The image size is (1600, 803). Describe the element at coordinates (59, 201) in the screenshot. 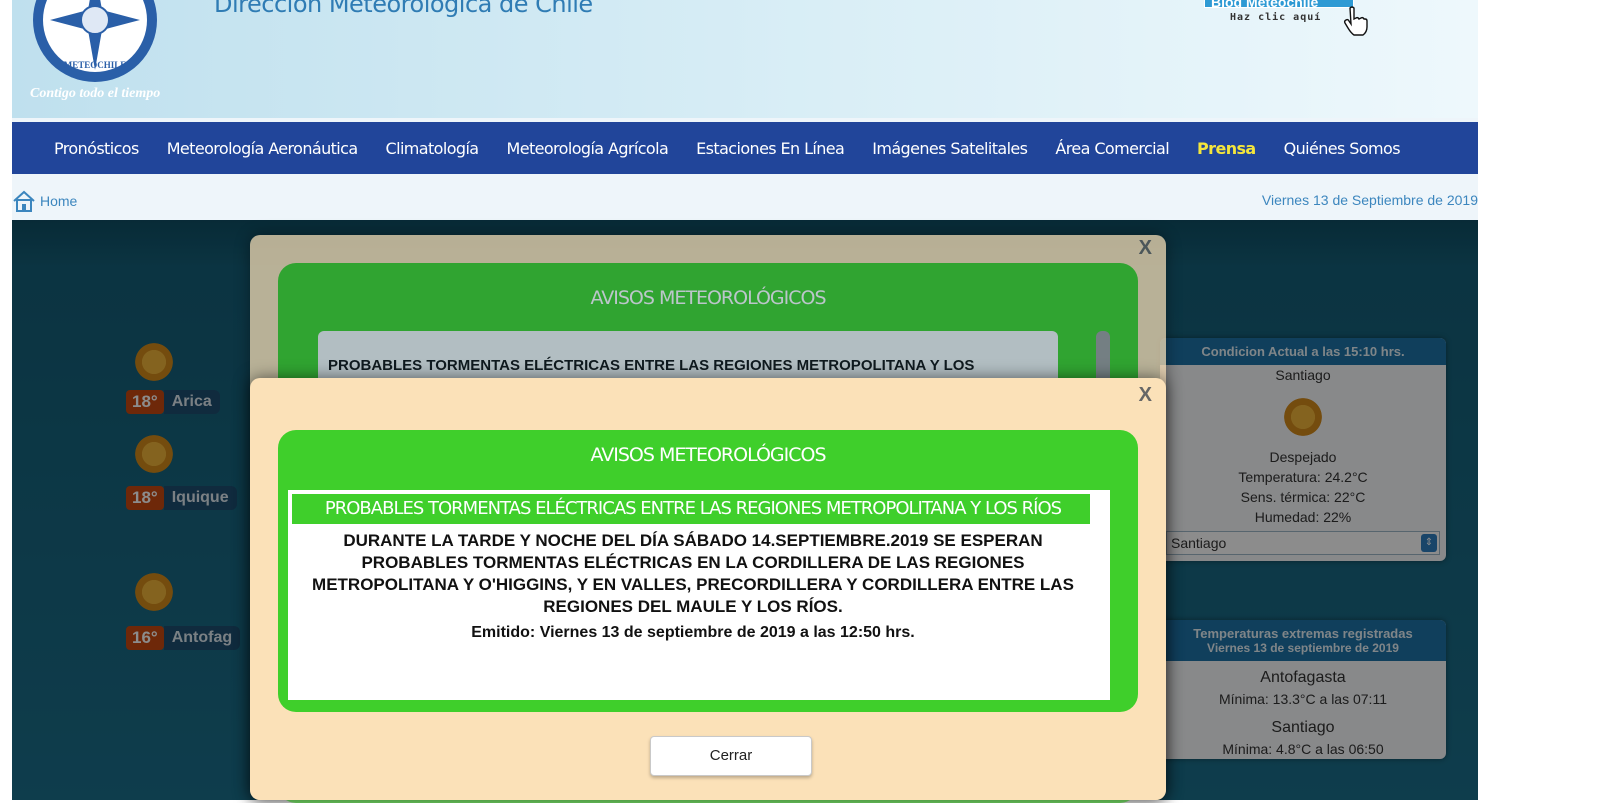

I see `breadcrumb-home-label: Home` at that location.